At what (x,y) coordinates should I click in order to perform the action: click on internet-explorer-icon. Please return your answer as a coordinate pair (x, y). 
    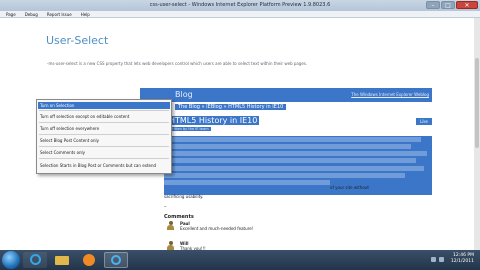
    Looking at the image, I should click on (35, 259).